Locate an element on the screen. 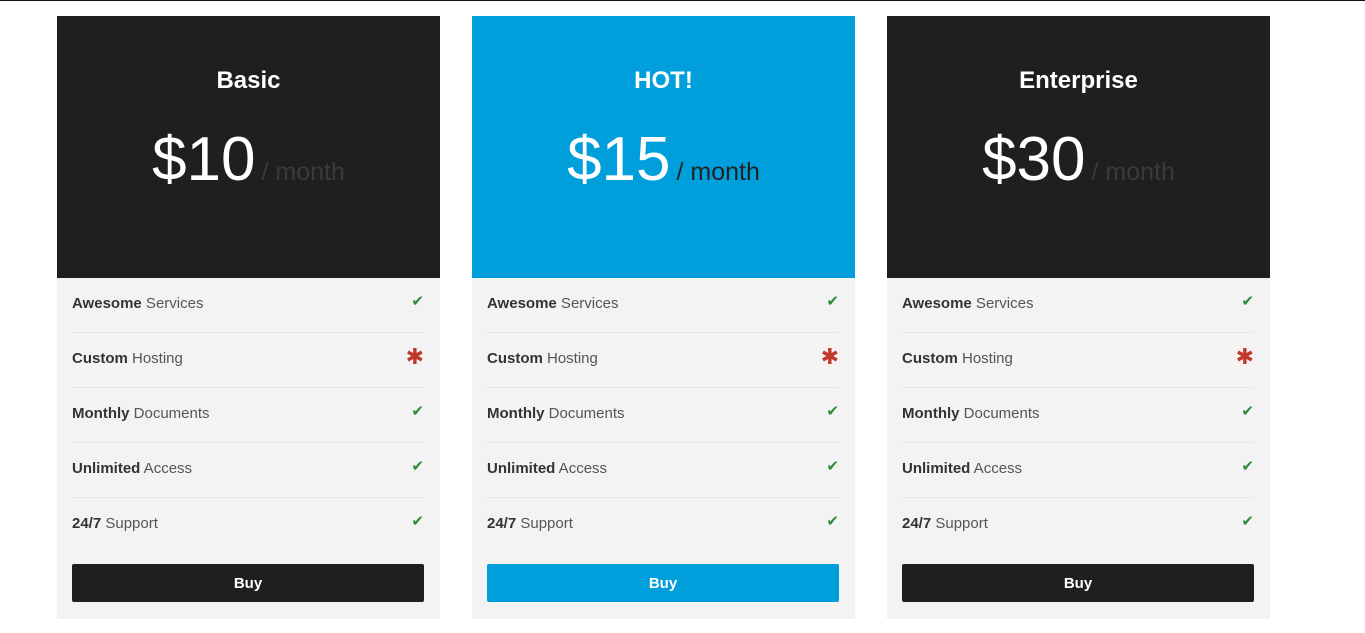 Image resolution: width=1365 pixels, height=633 pixels. plan-price: $10 is located at coordinates (204, 159).